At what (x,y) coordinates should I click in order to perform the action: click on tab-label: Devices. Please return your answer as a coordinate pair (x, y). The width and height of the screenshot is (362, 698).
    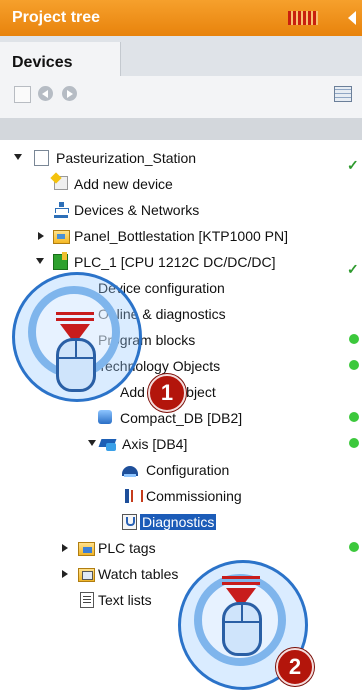
    Looking at the image, I should click on (42, 62).